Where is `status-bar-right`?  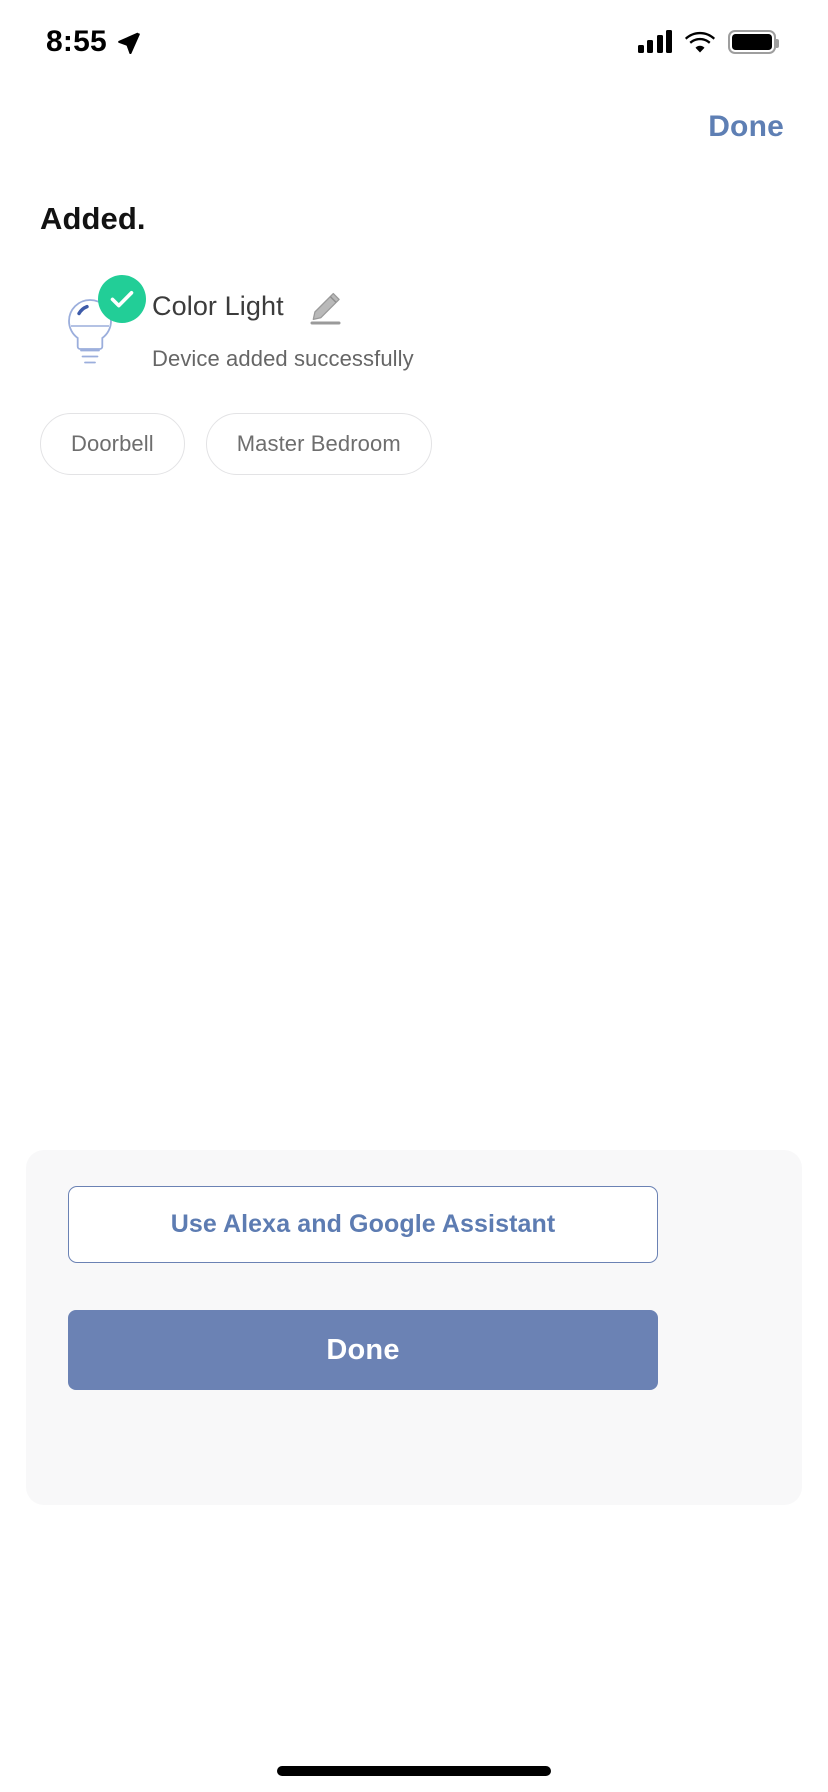
status-bar-right is located at coordinates (708, 42).